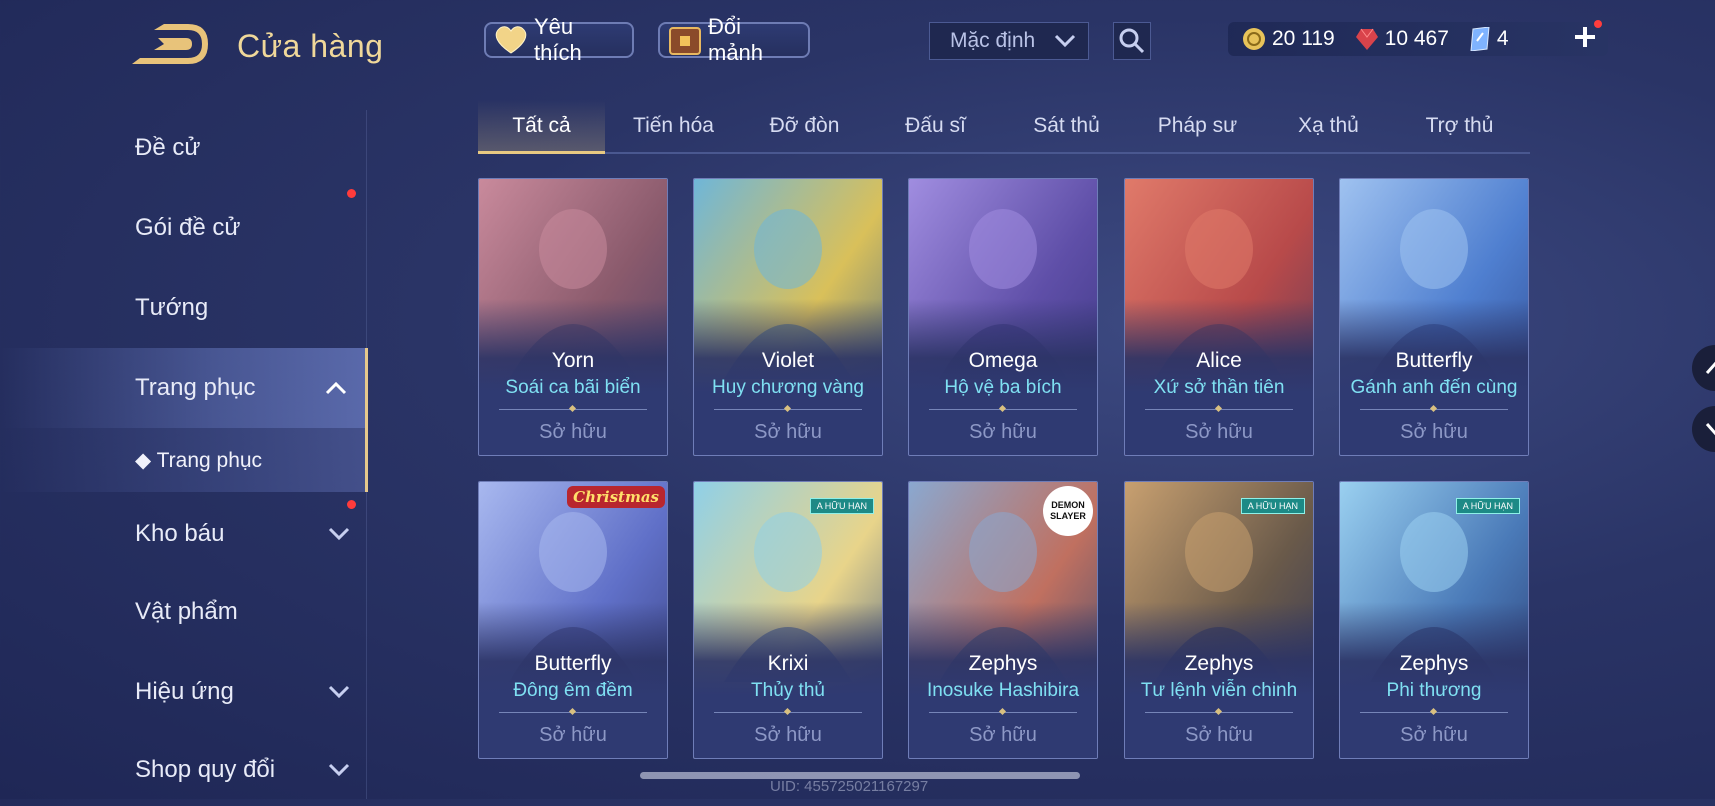  Describe the element at coordinates (685, 40) in the screenshot. I see `treasure-chest-icon` at that location.